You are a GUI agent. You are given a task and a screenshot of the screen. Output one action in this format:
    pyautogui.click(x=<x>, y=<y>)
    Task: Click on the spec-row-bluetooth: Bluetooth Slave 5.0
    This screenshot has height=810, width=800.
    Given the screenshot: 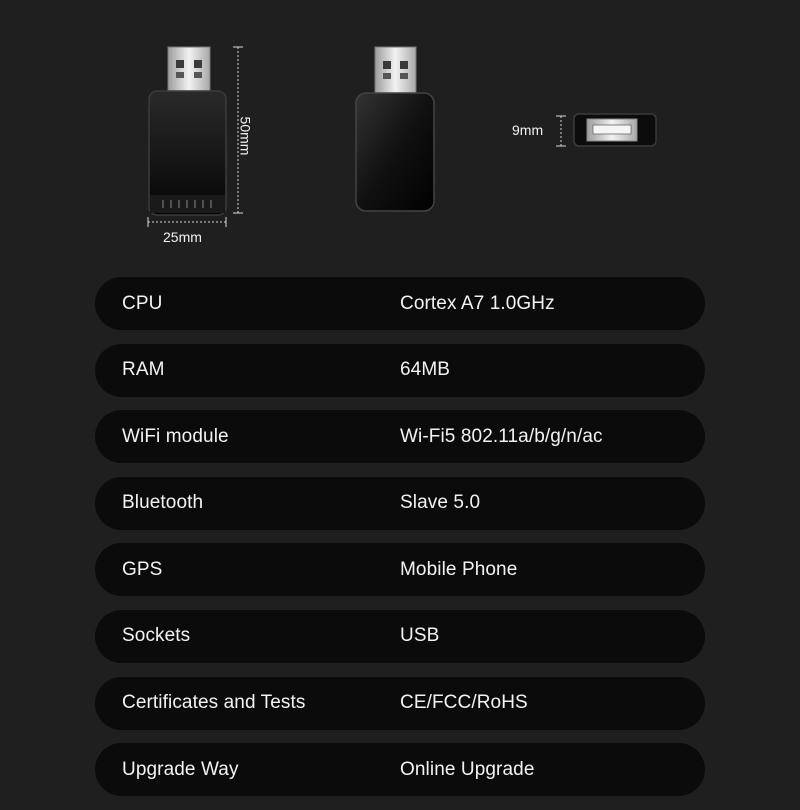 What is the action you would take?
    pyautogui.click(x=400, y=503)
    